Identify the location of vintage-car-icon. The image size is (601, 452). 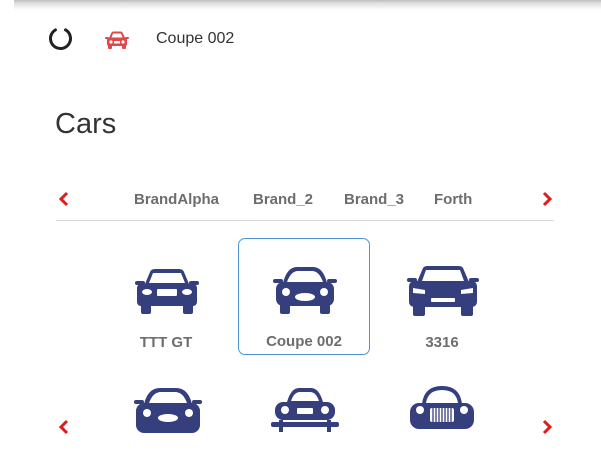
(442, 411).